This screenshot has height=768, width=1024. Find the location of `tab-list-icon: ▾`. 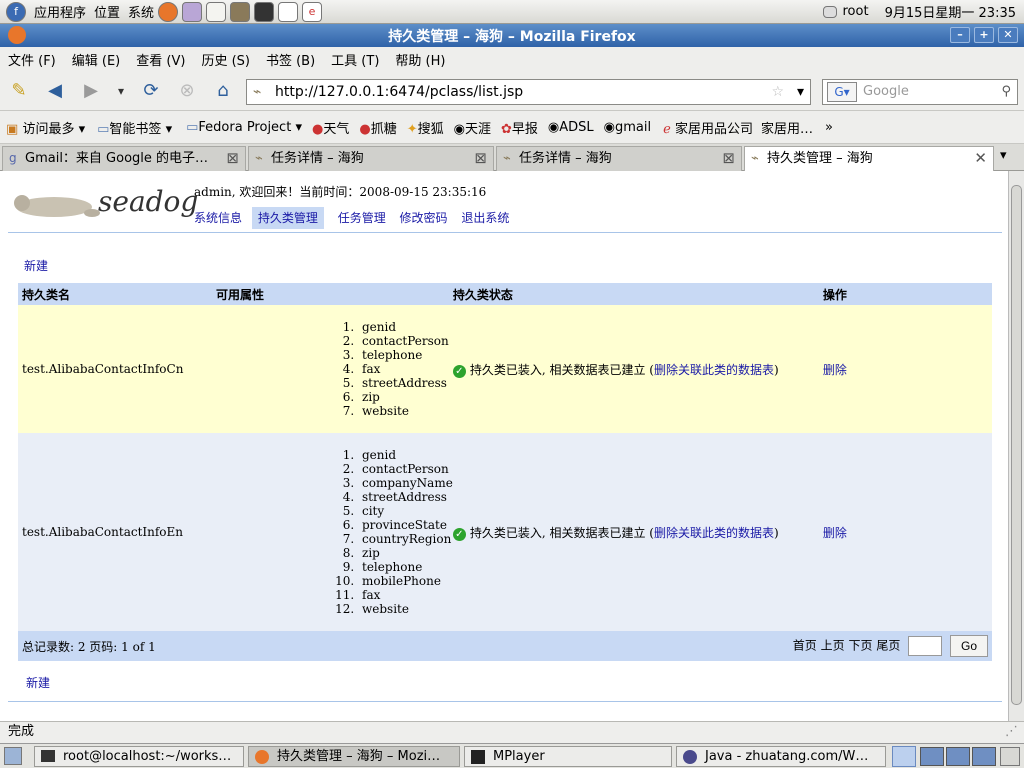

tab-list-icon: ▾ is located at coordinates (1003, 155).